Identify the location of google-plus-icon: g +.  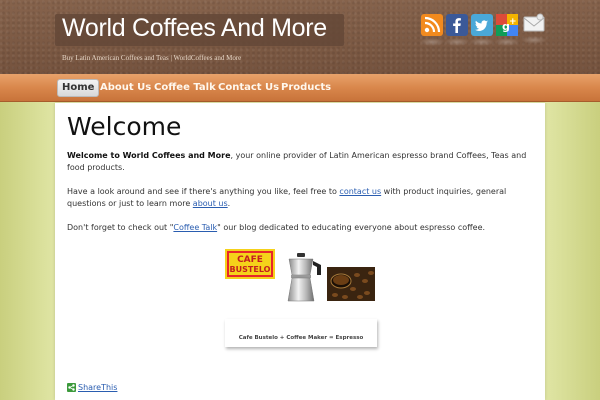
(507, 30).